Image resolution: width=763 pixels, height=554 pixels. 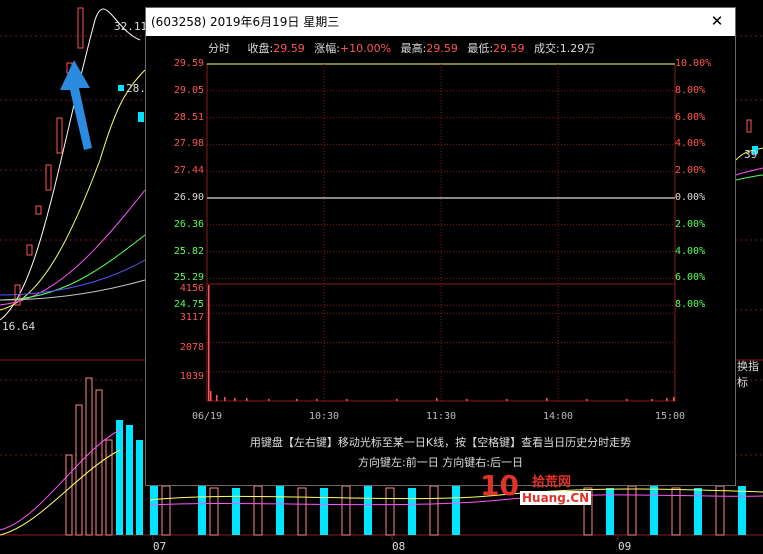 I want to click on price-axis-label: 25.82, so click(x=188, y=251).